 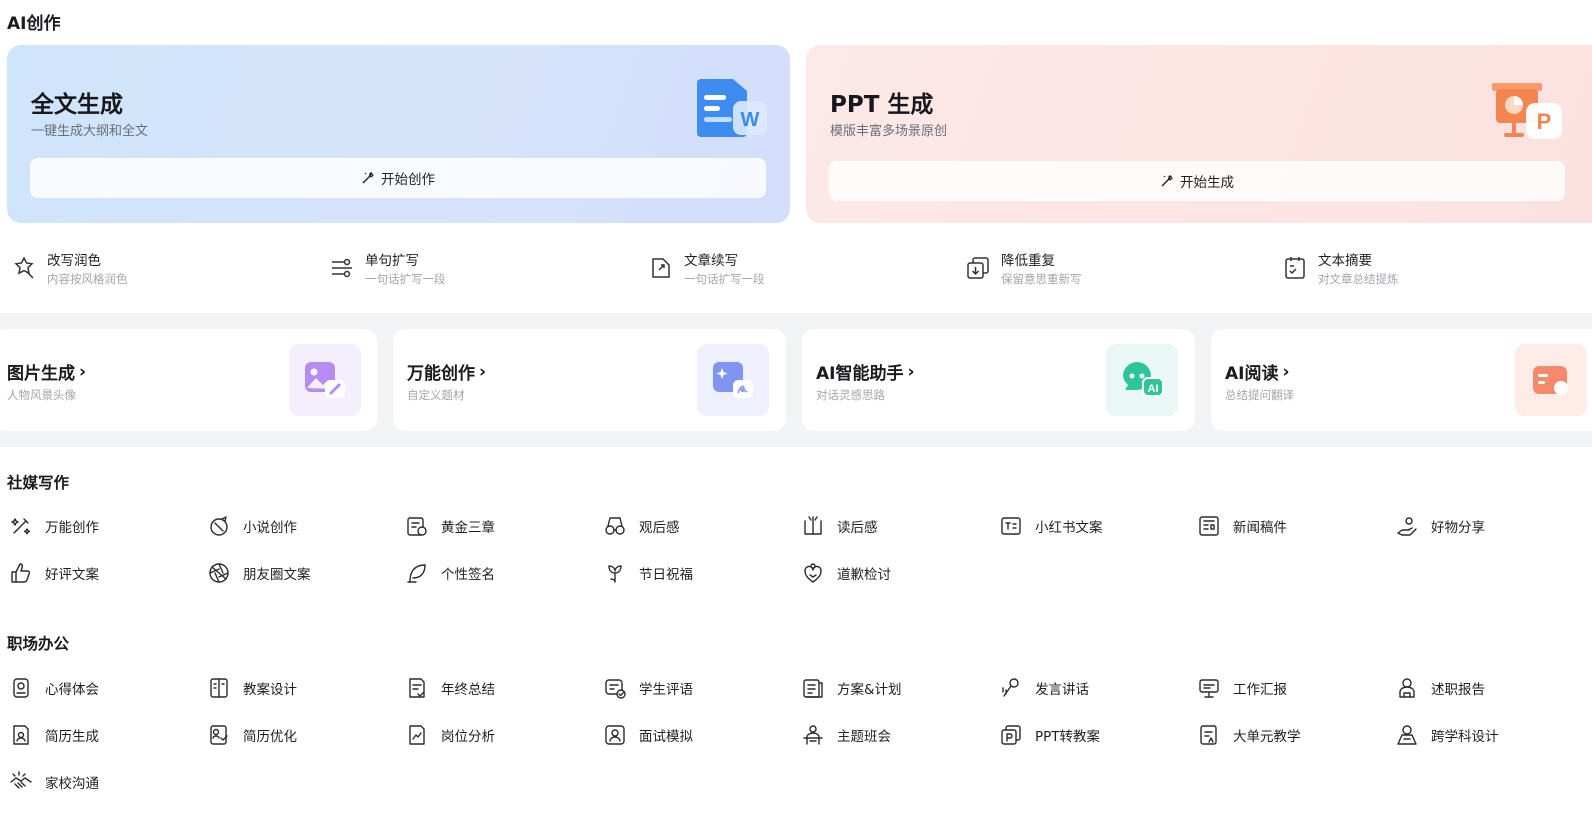 What do you see at coordinates (846, 573) in the screenshot?
I see `social-item: 道歉检讨` at bounding box center [846, 573].